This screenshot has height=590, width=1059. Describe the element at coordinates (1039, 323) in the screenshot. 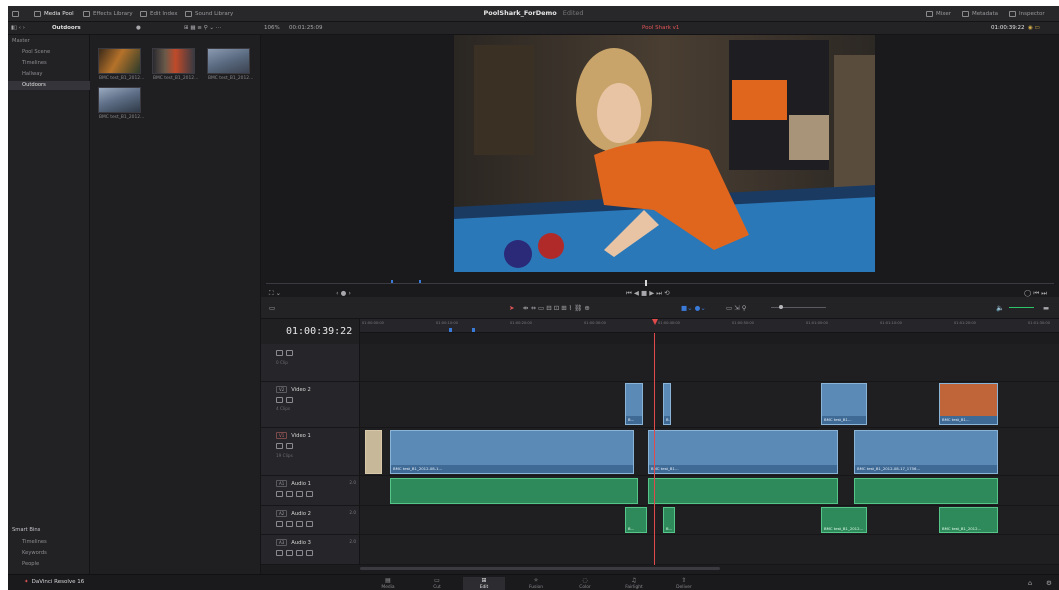

I see `ruler-tick-label: 01:01:30:00` at that location.